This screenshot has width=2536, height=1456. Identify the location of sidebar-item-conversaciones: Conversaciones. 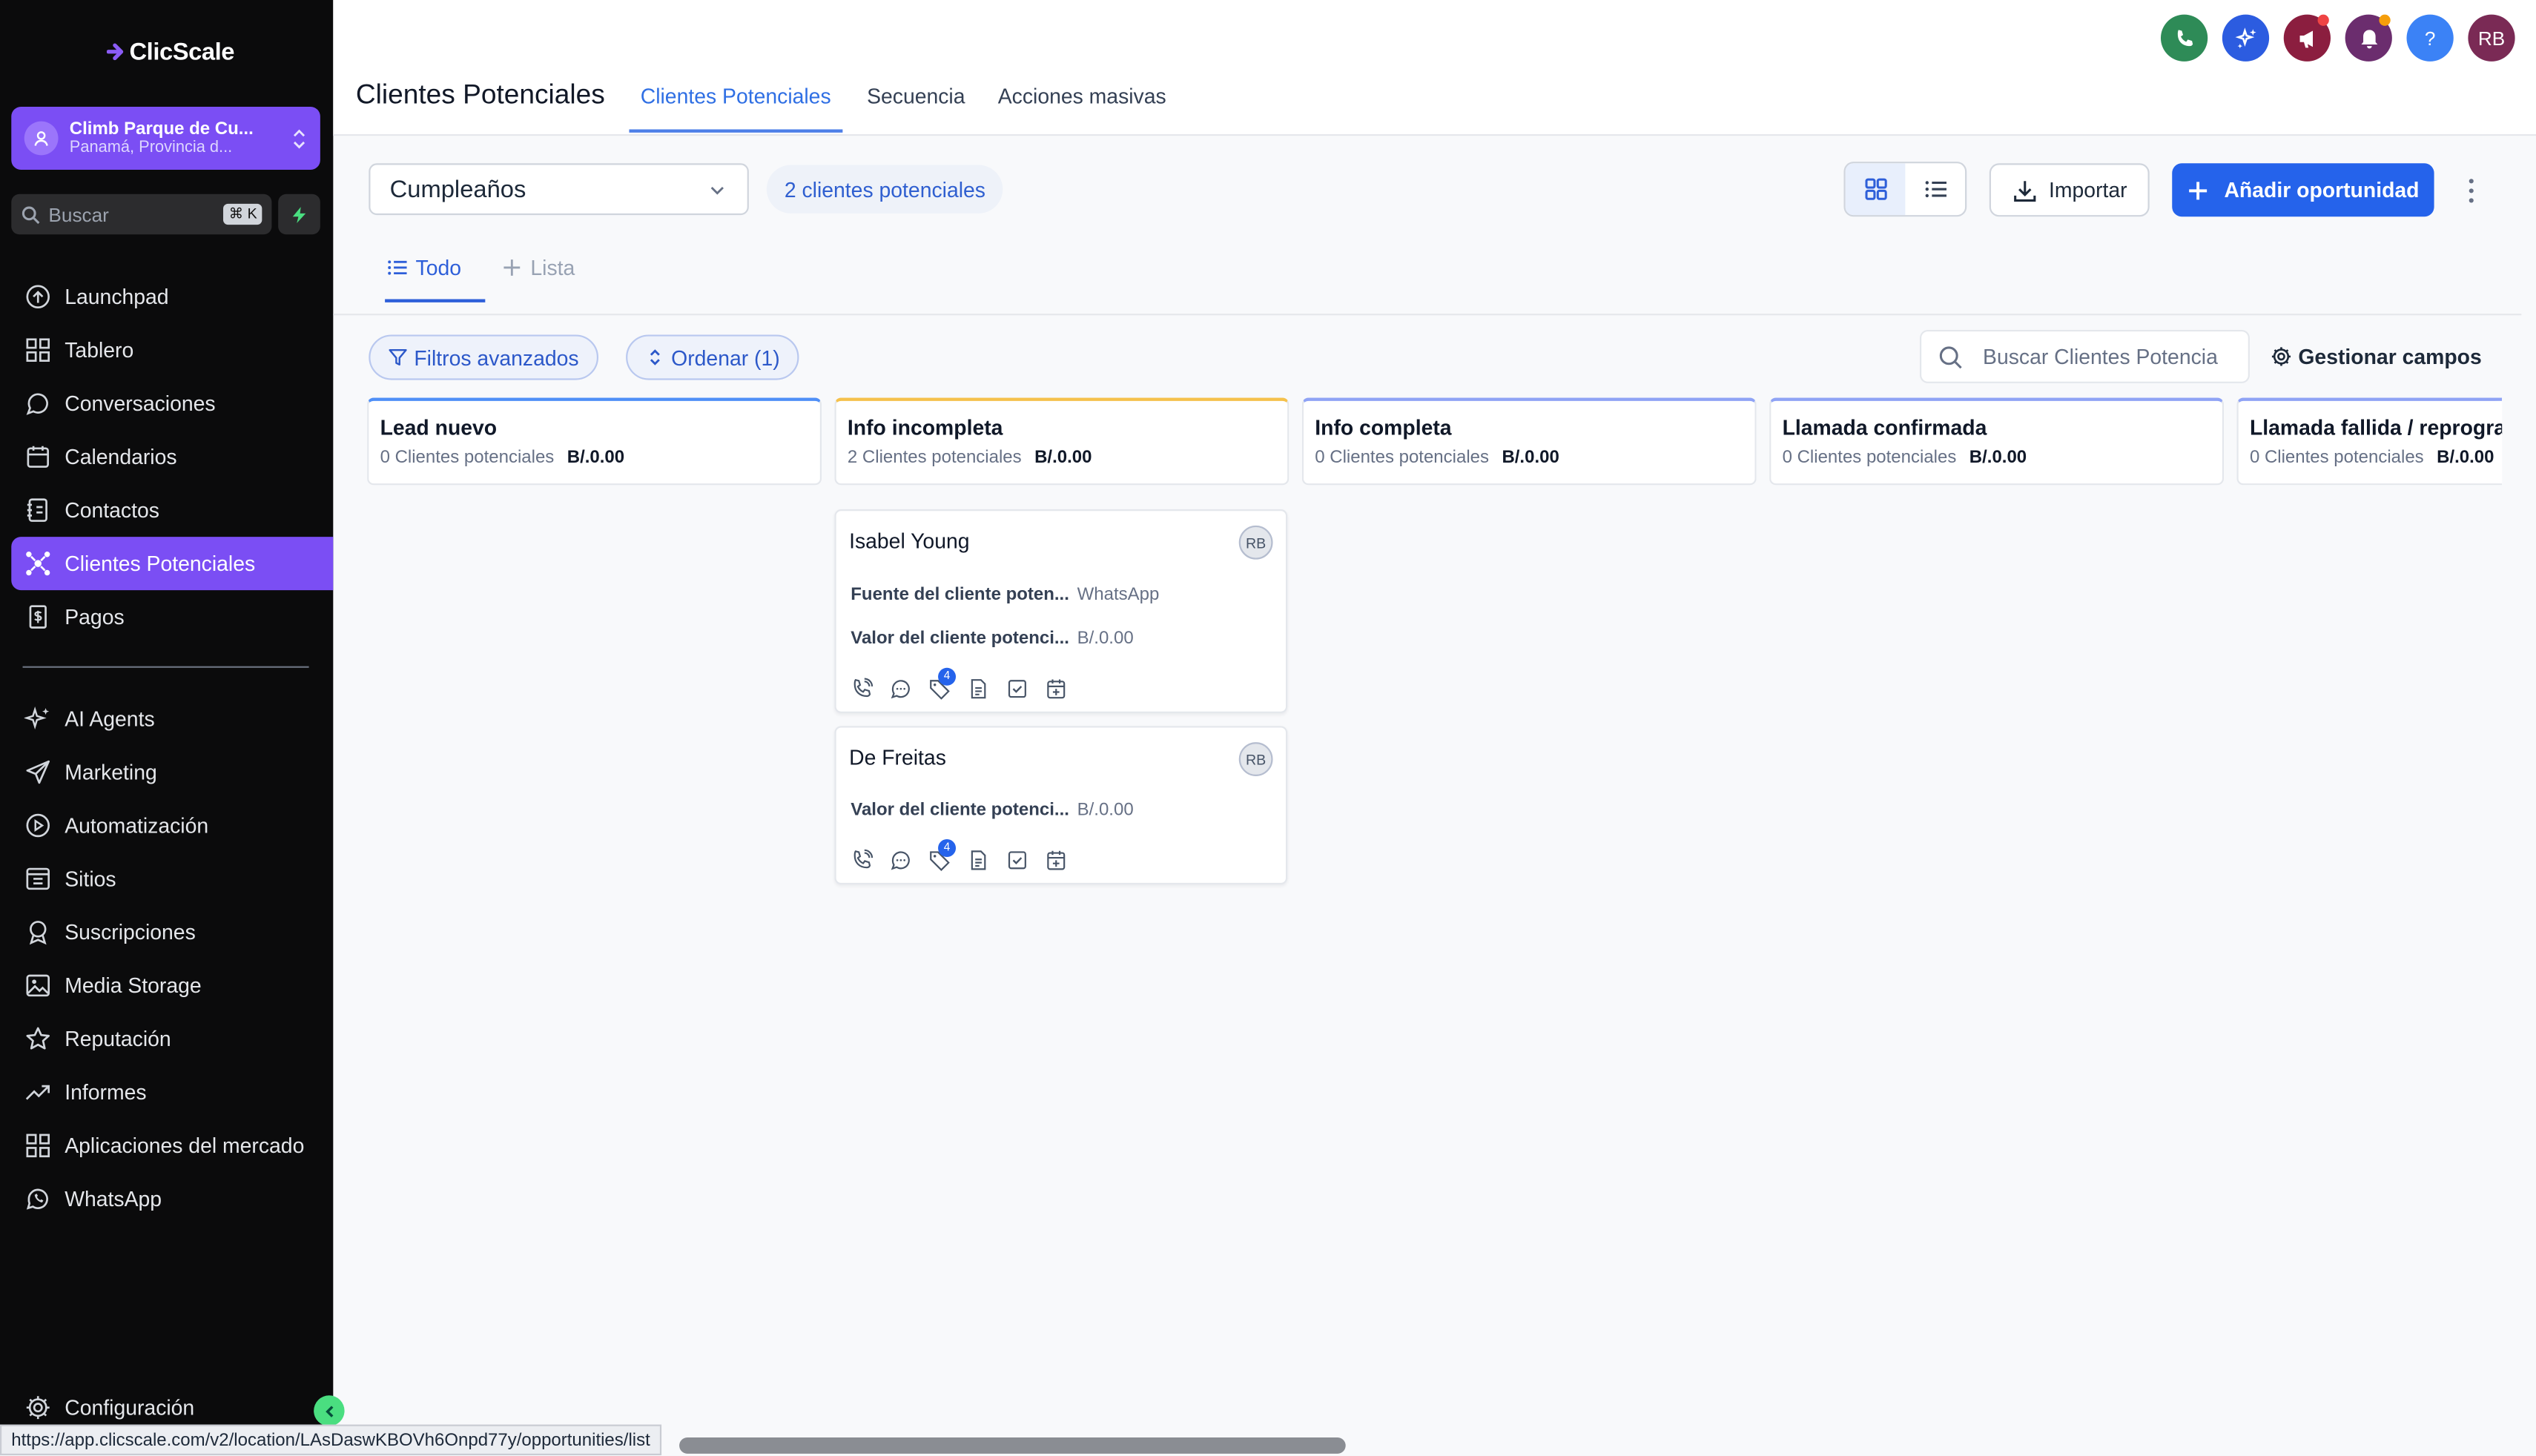
(171, 403).